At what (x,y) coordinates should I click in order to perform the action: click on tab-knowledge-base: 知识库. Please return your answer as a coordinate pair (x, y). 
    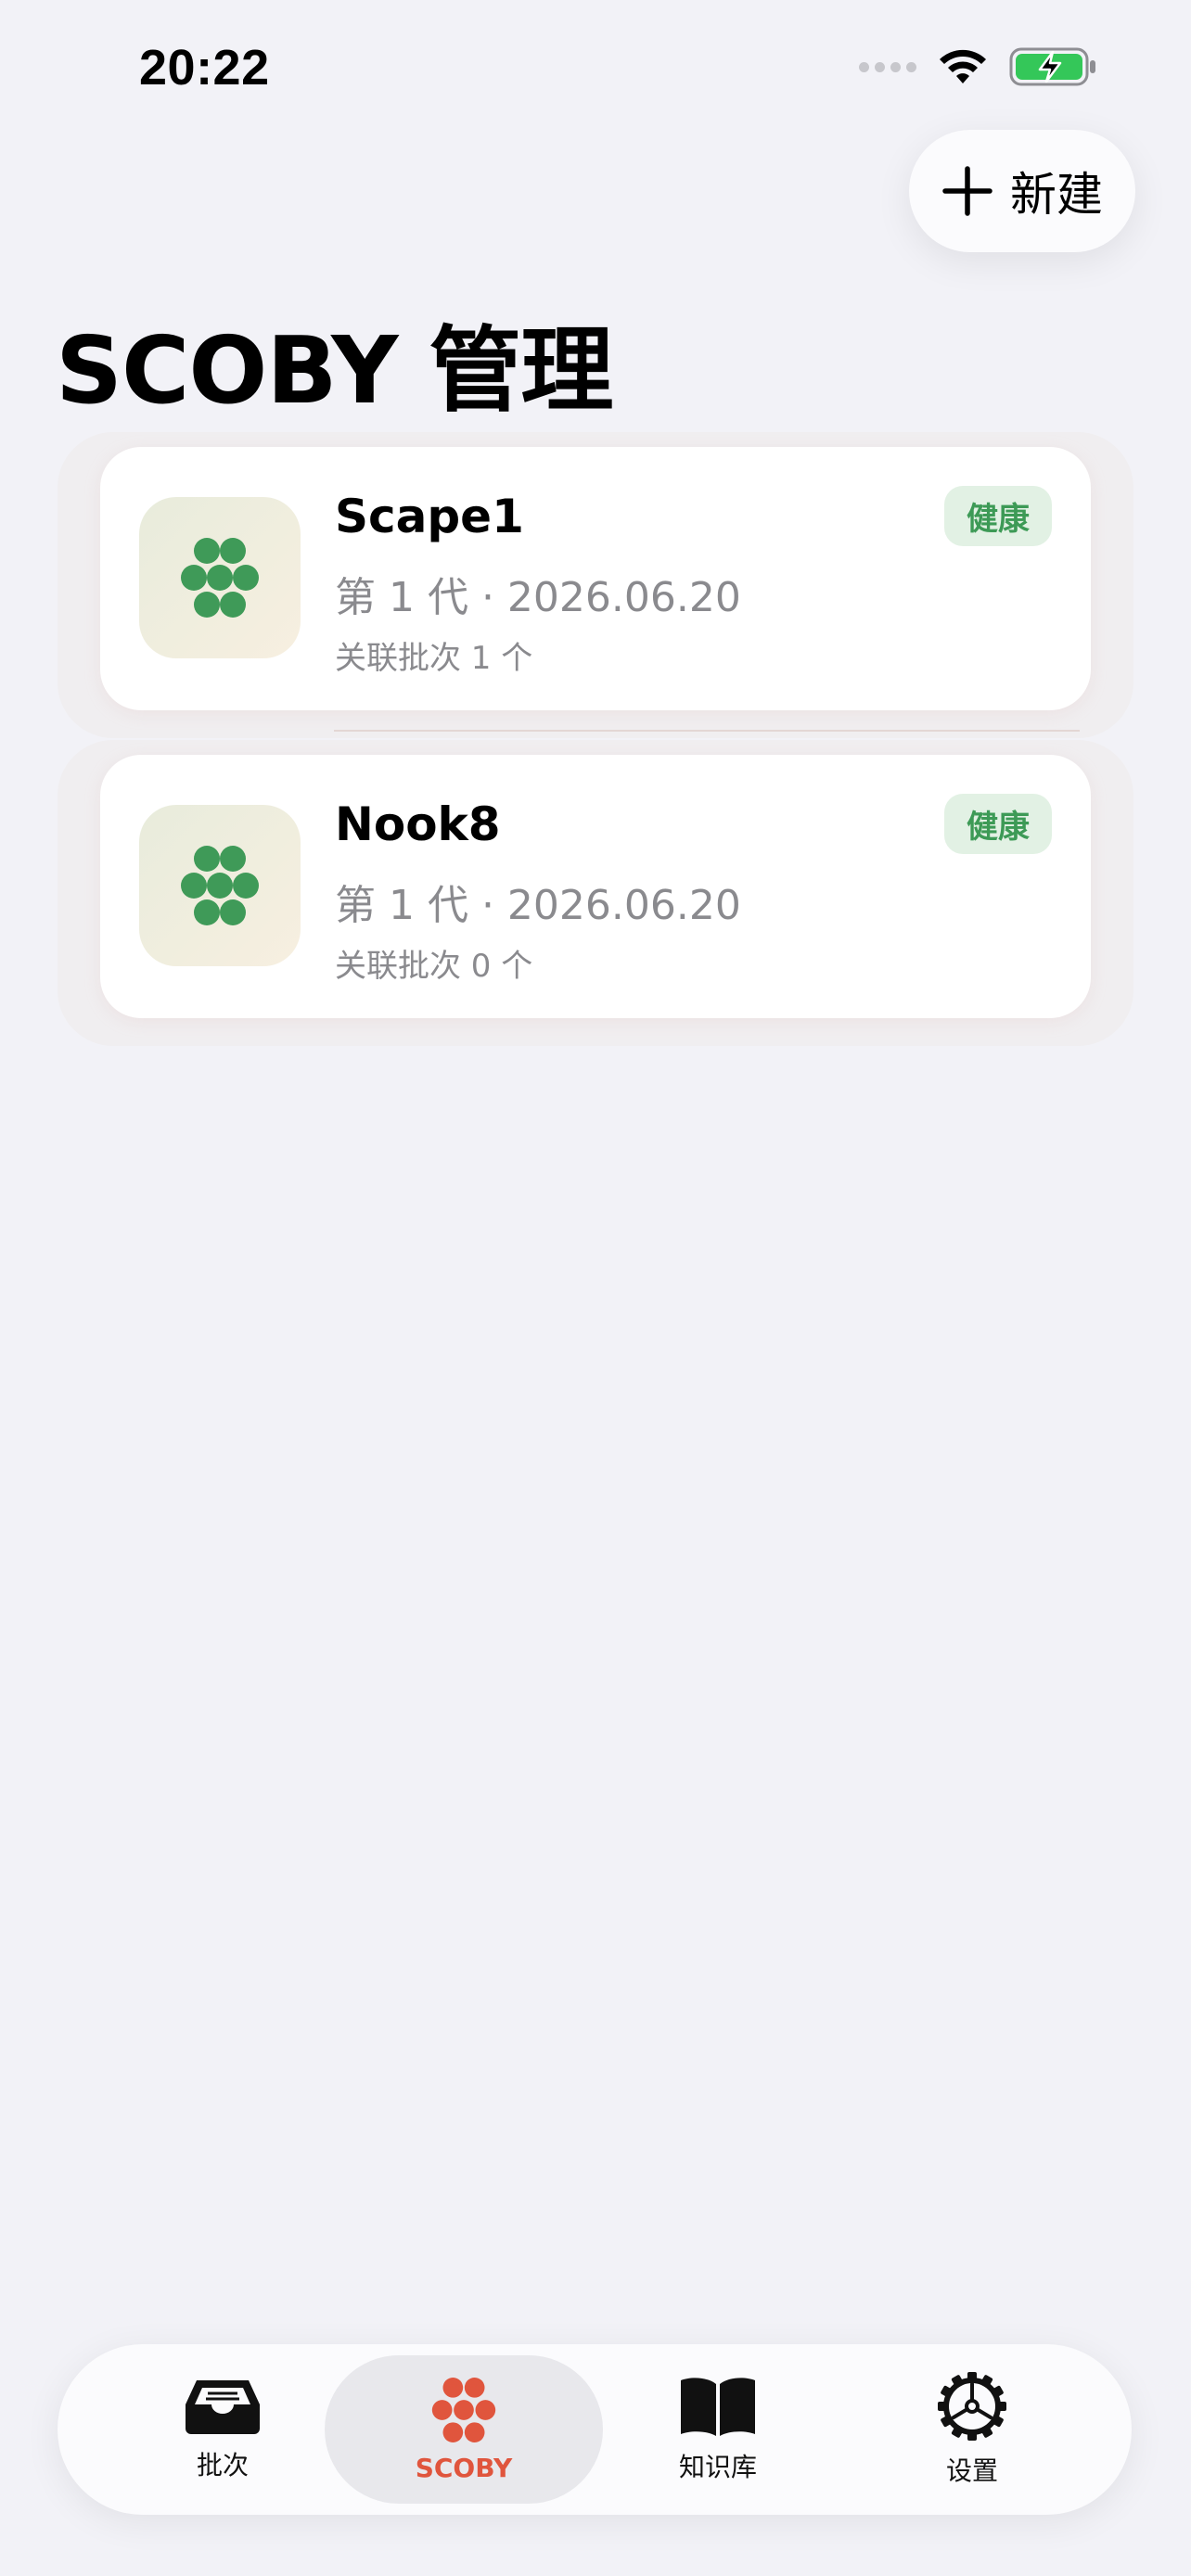
    Looking at the image, I should click on (718, 2430).